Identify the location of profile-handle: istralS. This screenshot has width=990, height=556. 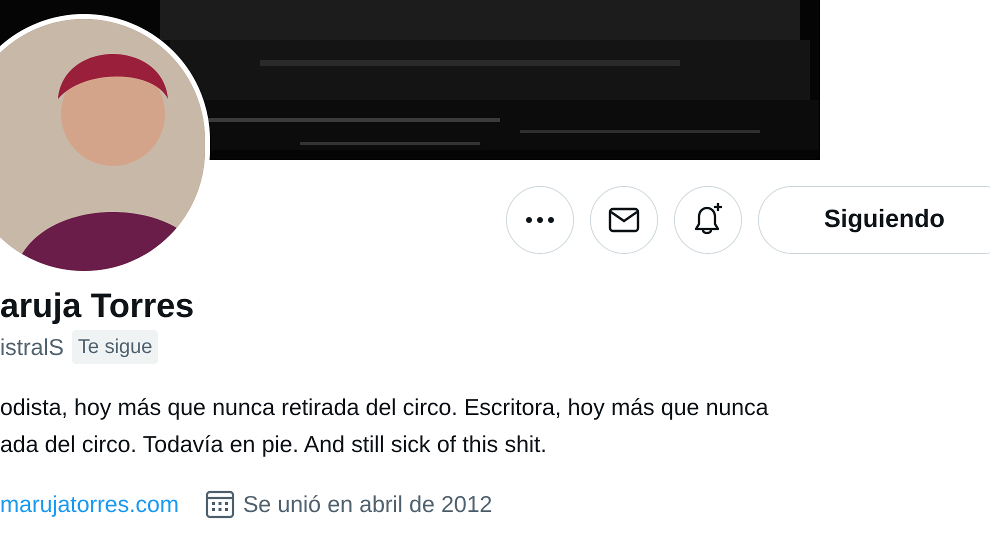
(32, 347).